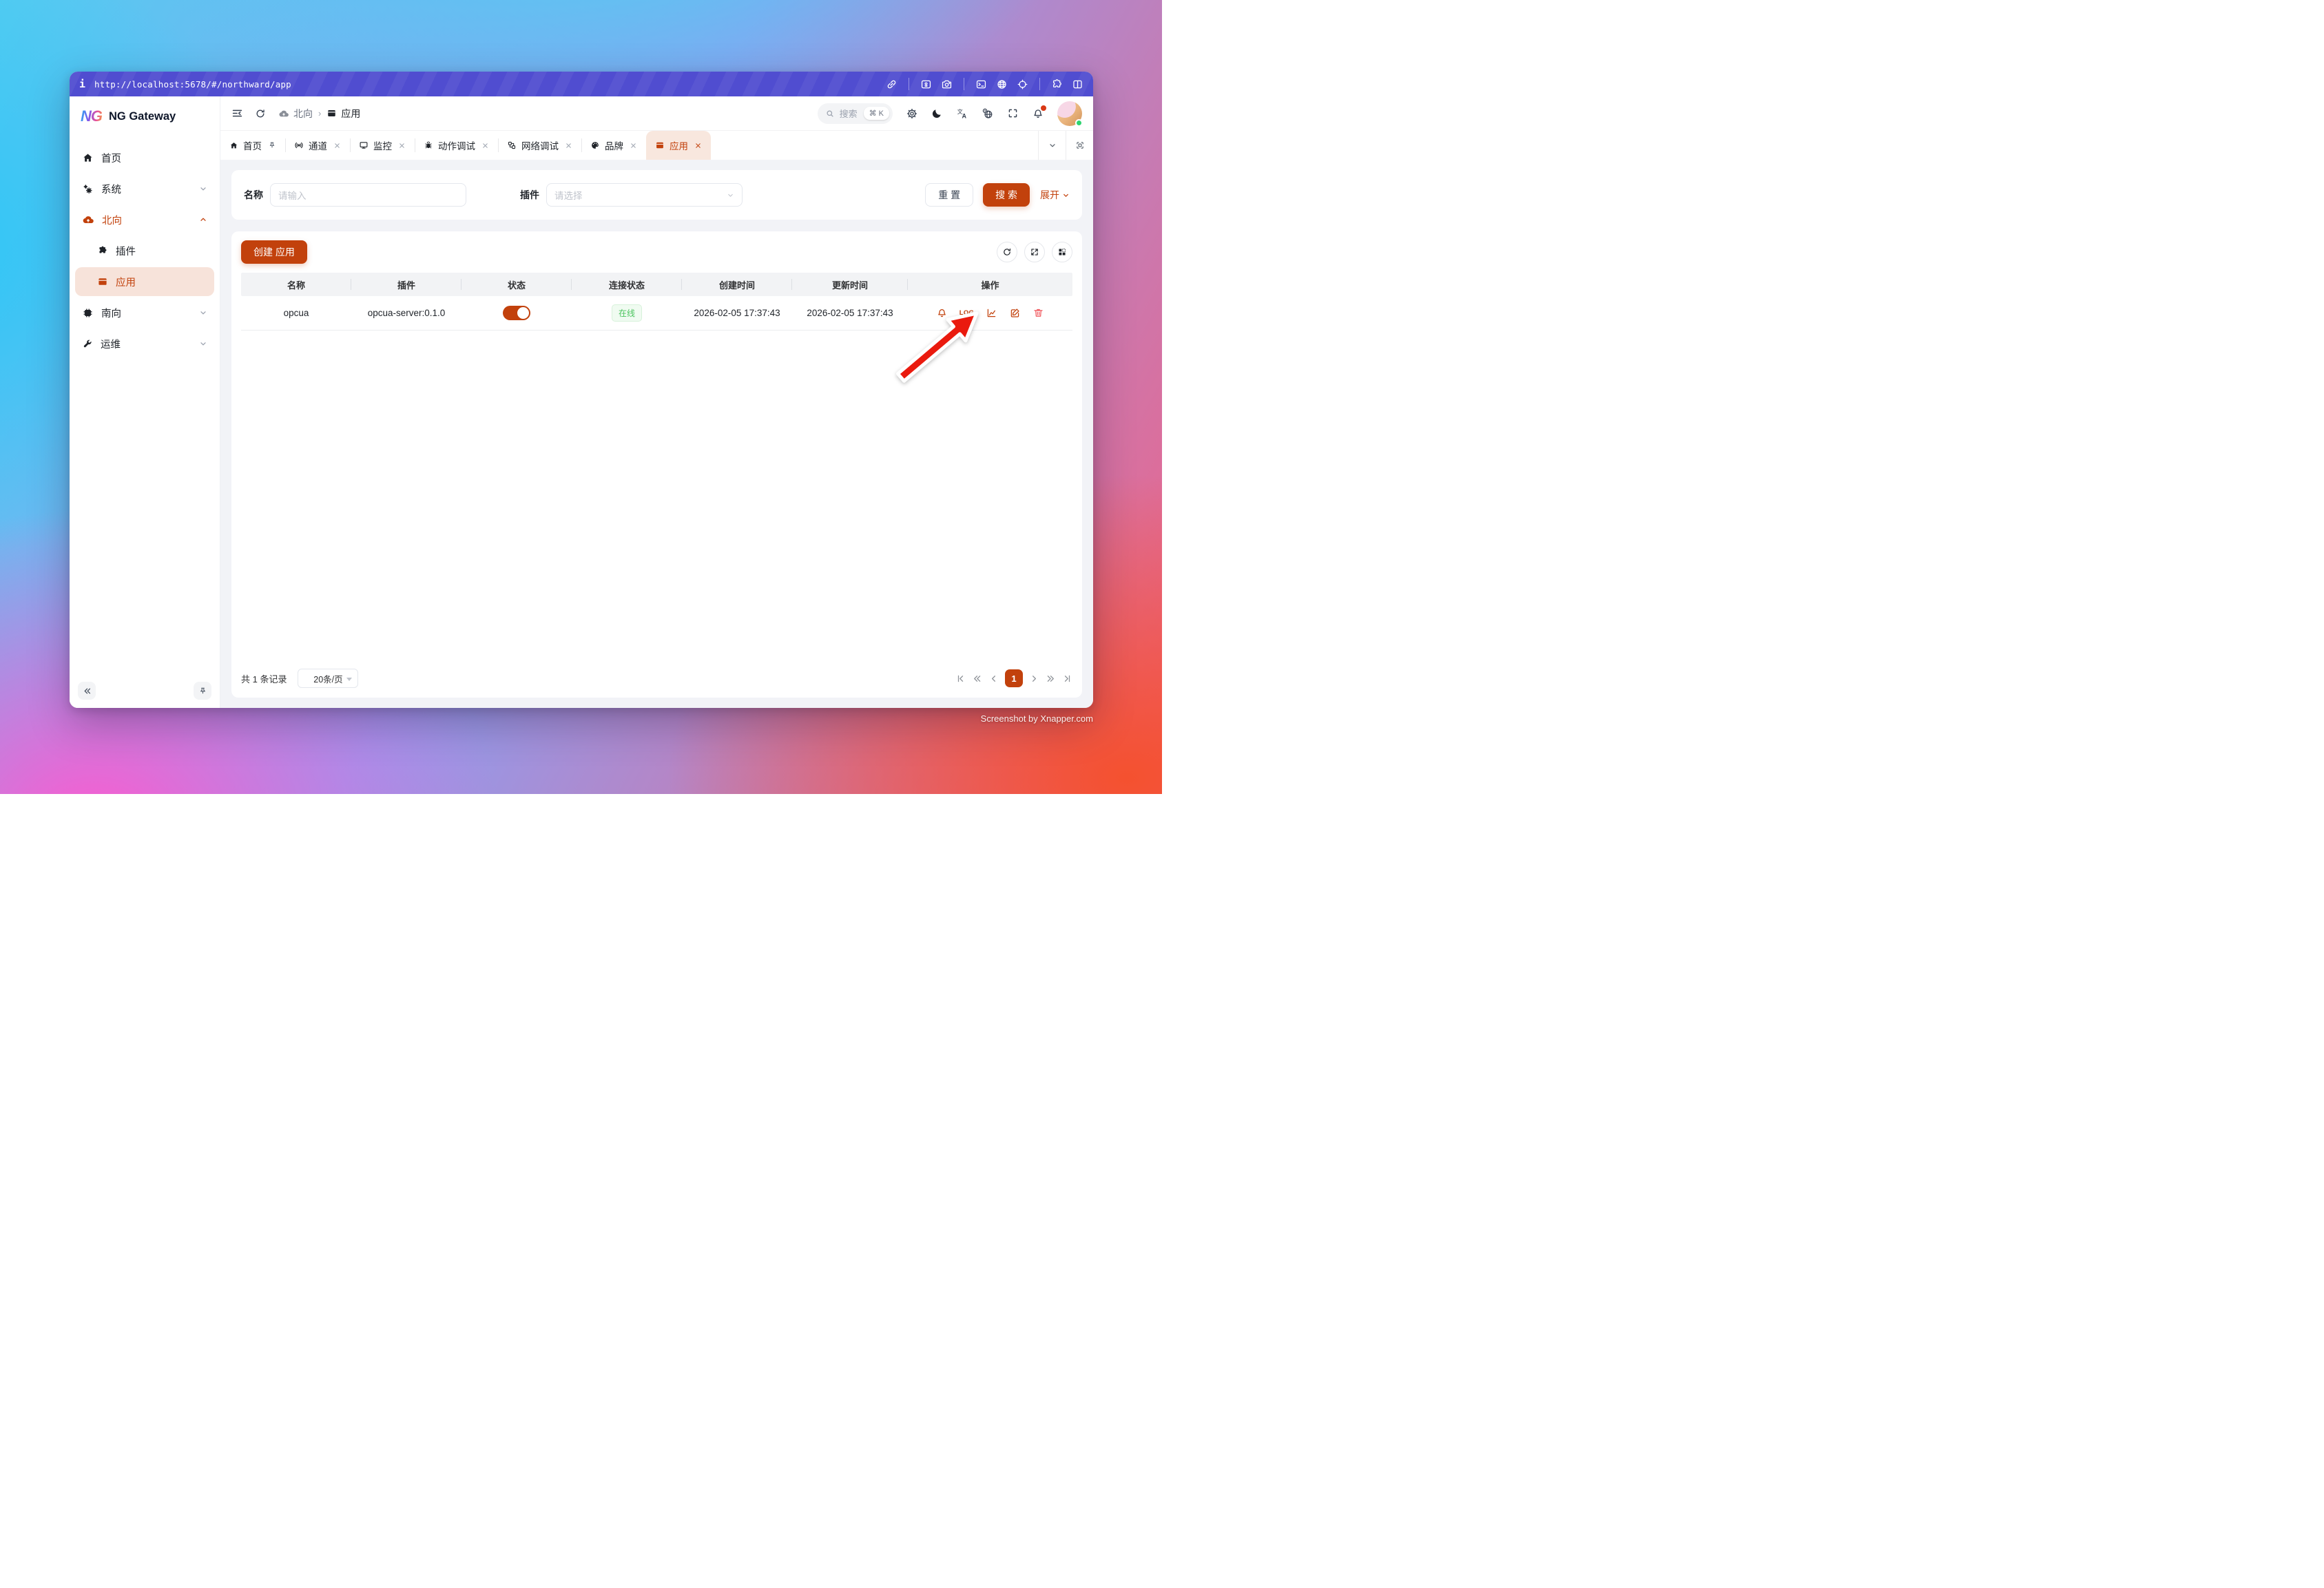 This screenshot has width=2324, height=1588. I want to click on home-icon, so click(233, 145).